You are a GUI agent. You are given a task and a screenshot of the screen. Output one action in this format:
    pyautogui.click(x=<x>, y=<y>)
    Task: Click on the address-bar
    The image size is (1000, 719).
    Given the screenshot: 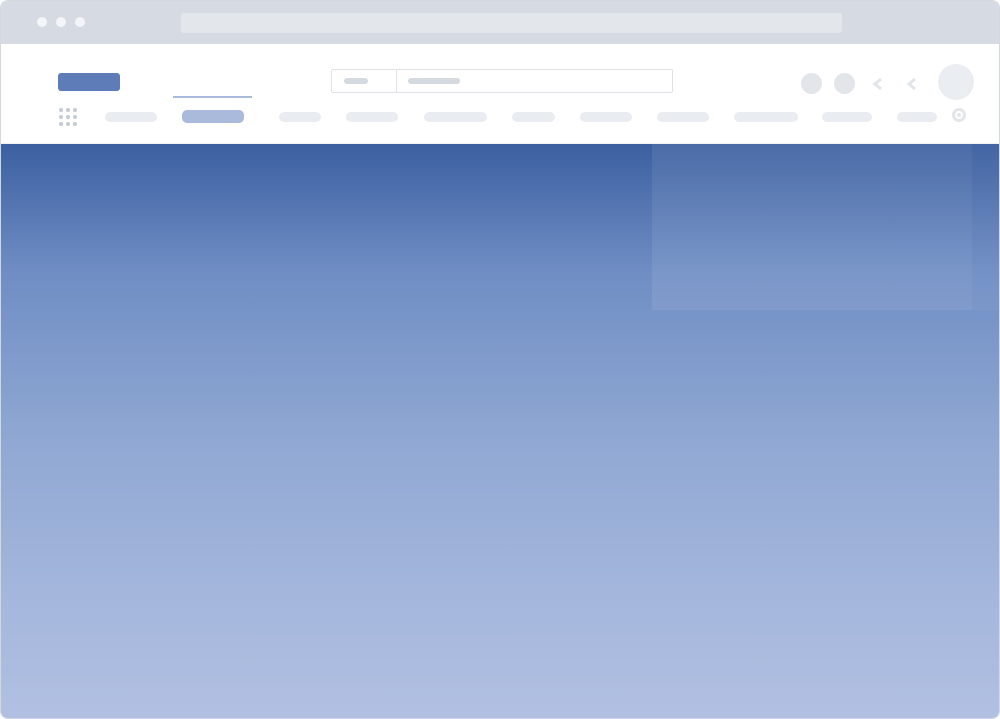 What is the action you would take?
    pyautogui.click(x=511, y=23)
    